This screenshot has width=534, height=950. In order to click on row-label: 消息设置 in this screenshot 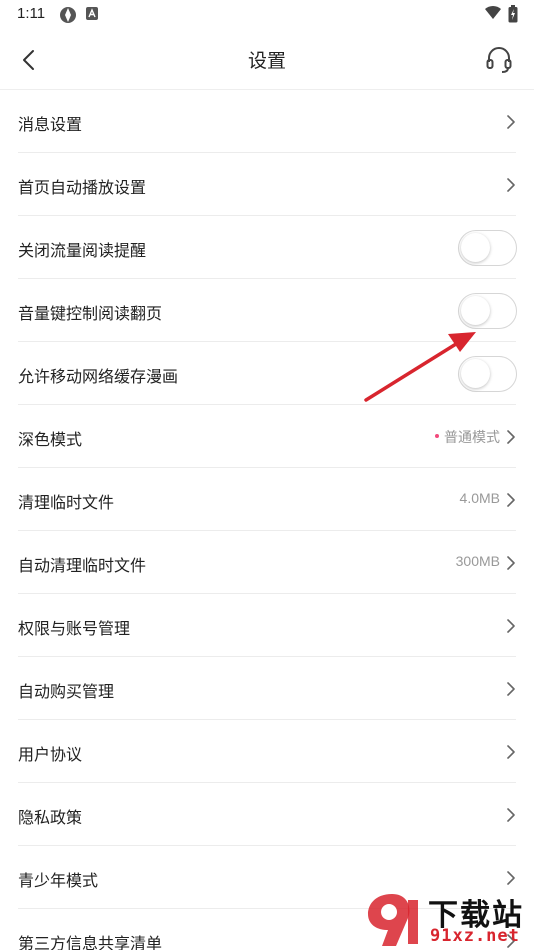, I will do `click(50, 124)`.